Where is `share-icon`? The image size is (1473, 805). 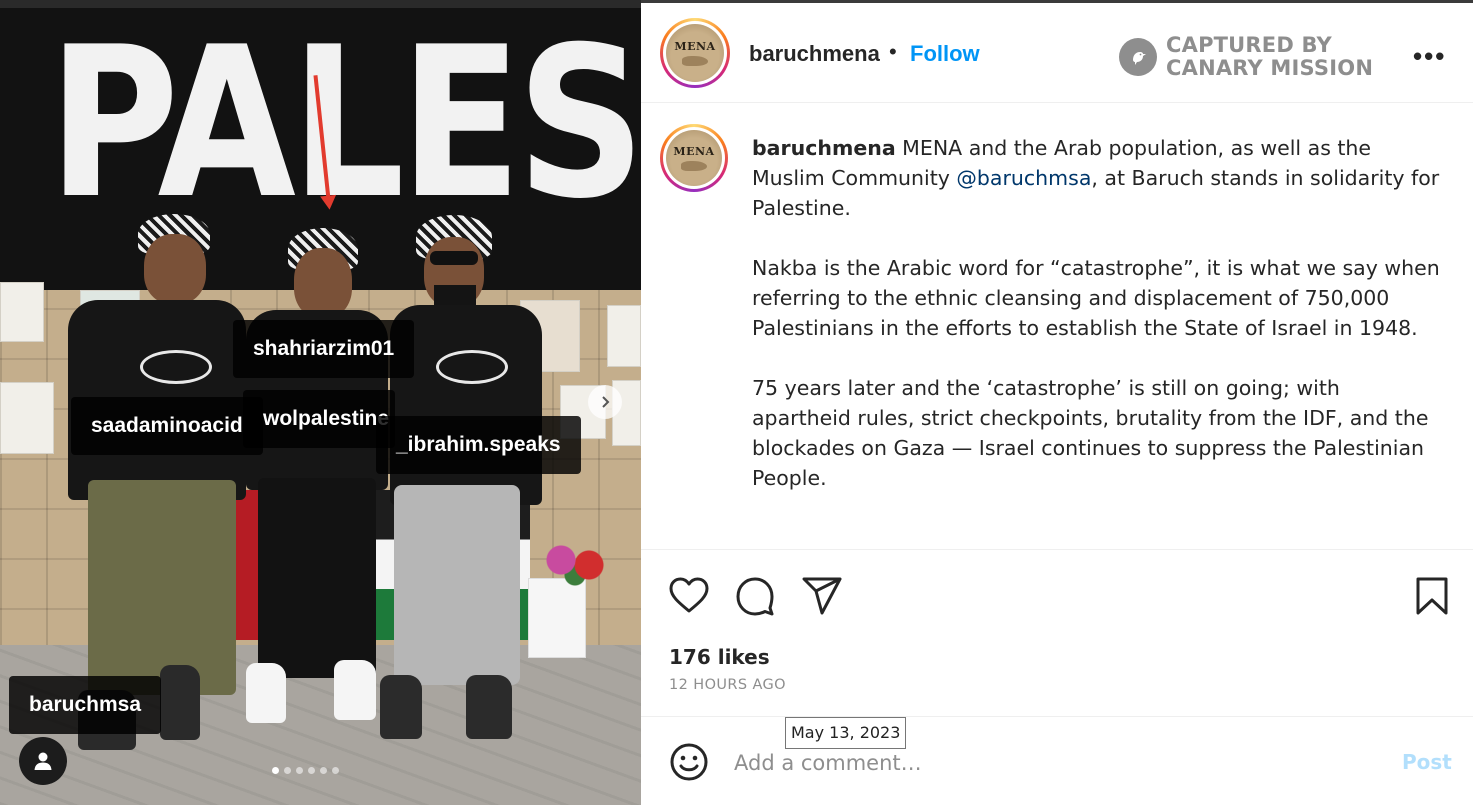 share-icon is located at coordinates (822, 596).